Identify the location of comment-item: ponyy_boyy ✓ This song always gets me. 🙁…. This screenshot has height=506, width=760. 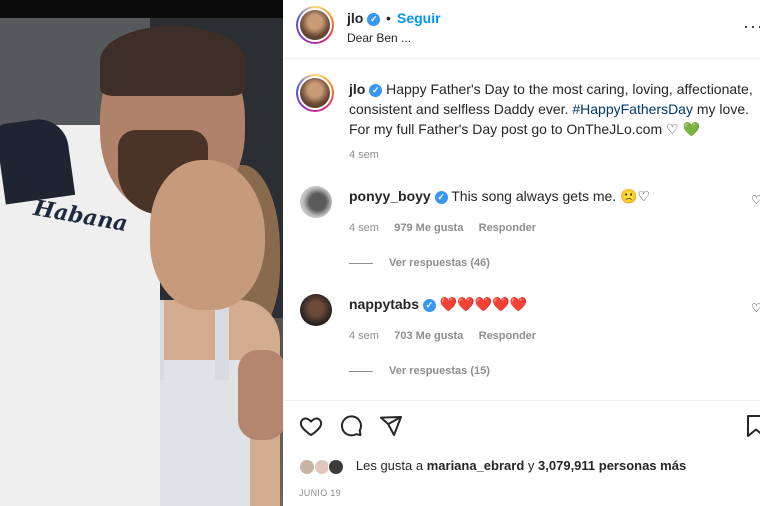
(499, 196).